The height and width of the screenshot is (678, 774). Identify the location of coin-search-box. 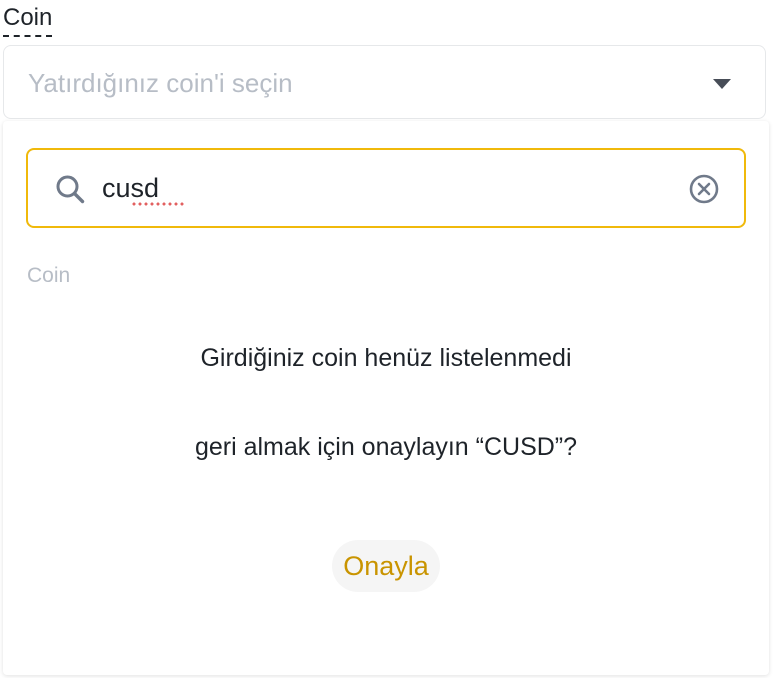
(386, 188).